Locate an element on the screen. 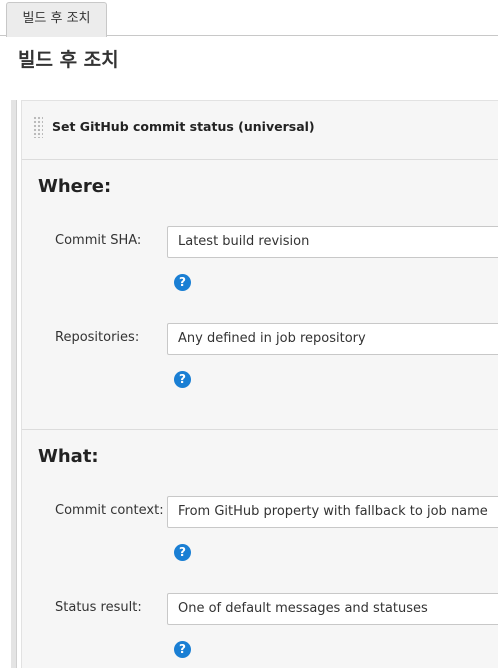  status-result-help-icon: ? is located at coordinates (182, 649).